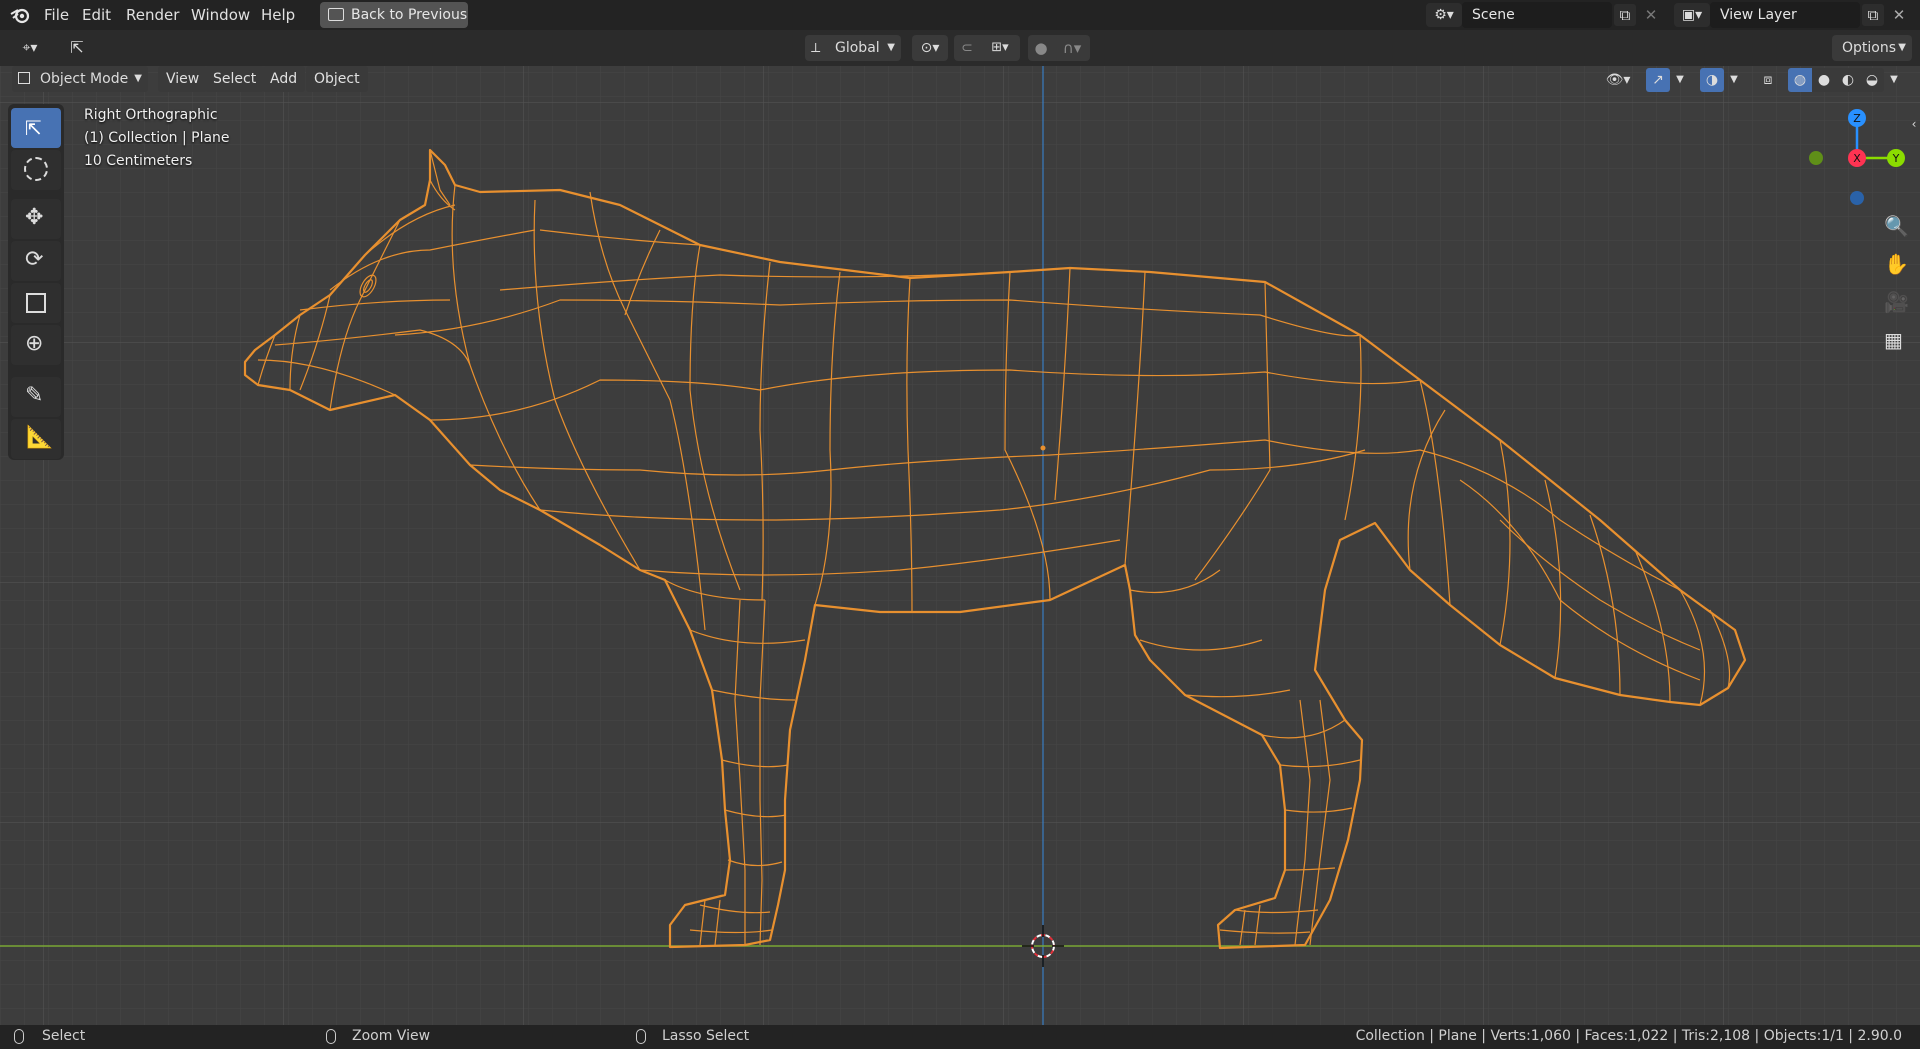 The image size is (1920, 1049). Describe the element at coordinates (1758, 15) in the screenshot. I see `view-layer-label: View Layer` at that location.